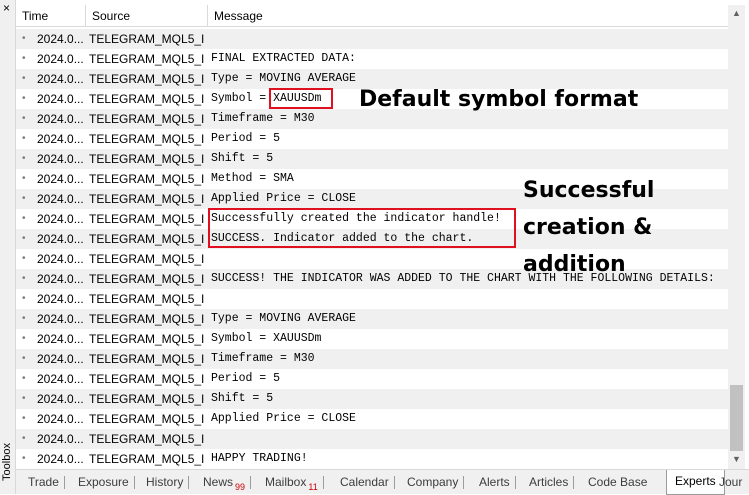 The height and width of the screenshot is (495, 749). Describe the element at coordinates (294, 483) in the screenshot. I see `tab-mailbox: Mailbox 11` at that location.